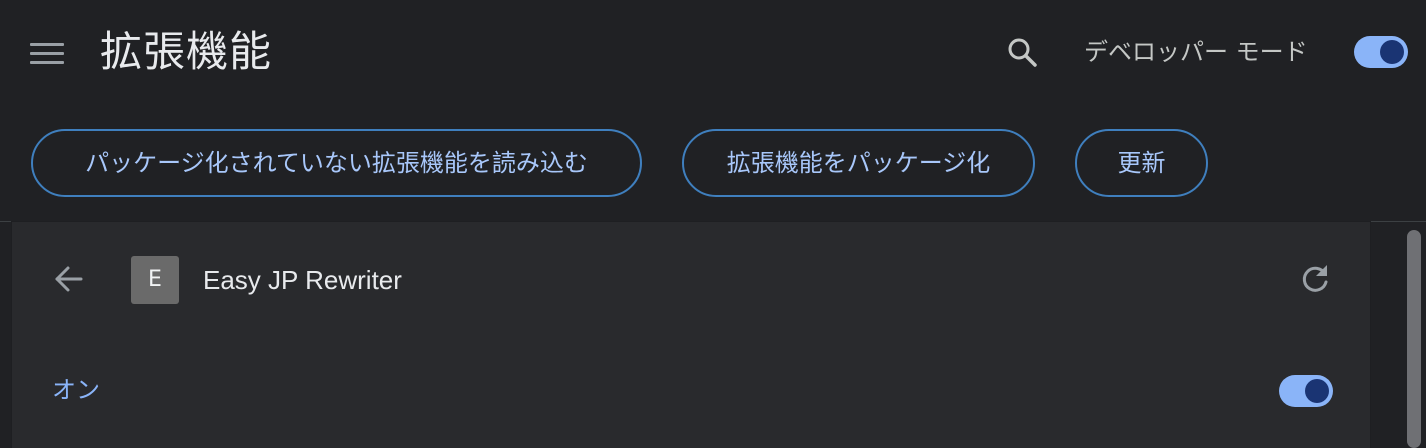 The width and height of the screenshot is (1426, 448). I want to click on enabled-label: オン, so click(76, 390).